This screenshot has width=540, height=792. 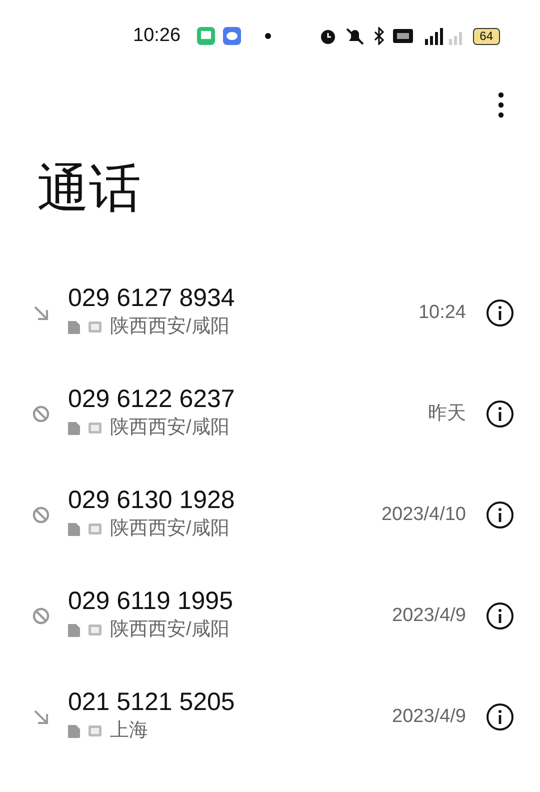 I want to click on call-row: 029 6119 1995 陕西西安/咸阳 2023/4/9, so click(x=270, y=615).